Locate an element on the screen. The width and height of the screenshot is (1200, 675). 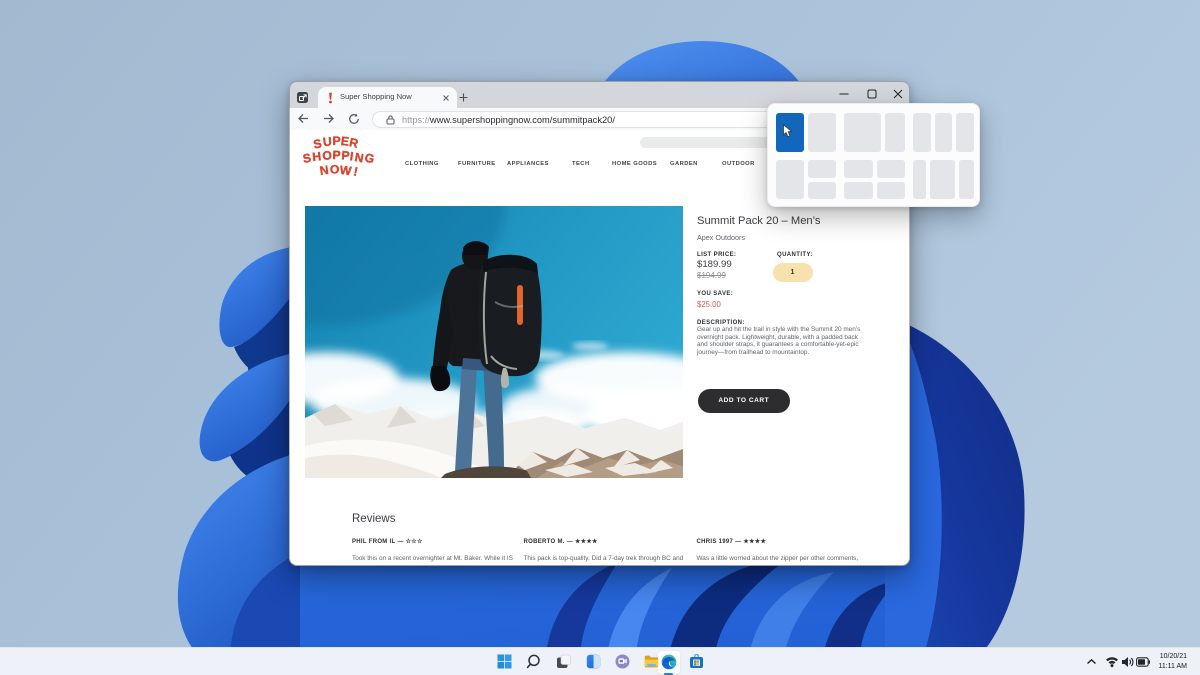
svg-text: P is located at coordinates (336, 140).